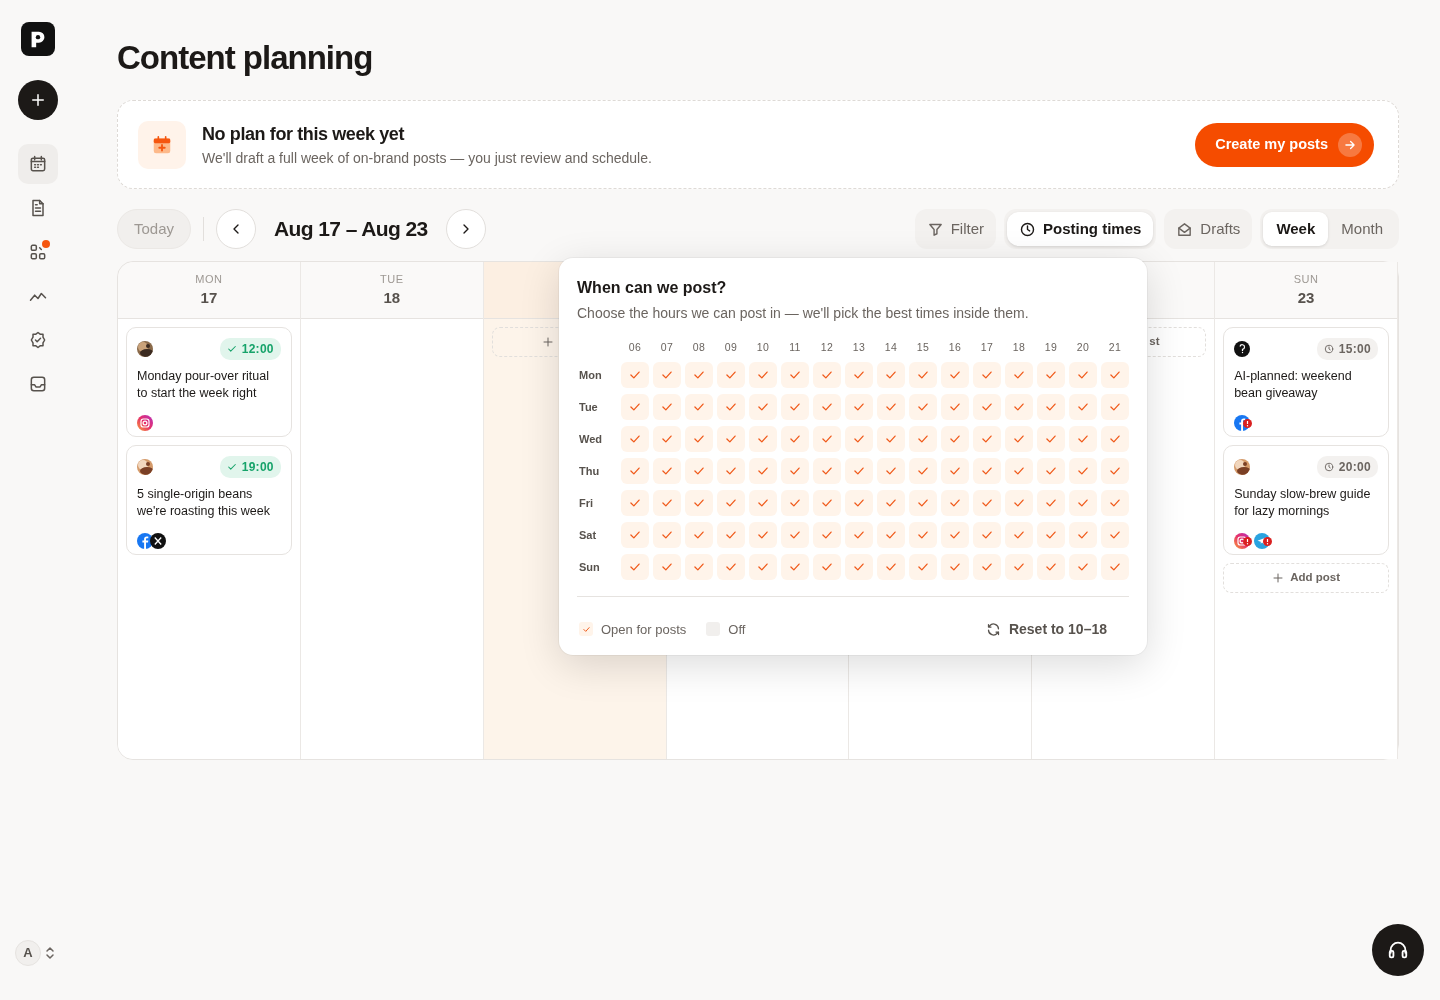 The image size is (1440, 1000). What do you see at coordinates (1284, 144) in the screenshot?
I see `create-posts-button: Create my posts` at bounding box center [1284, 144].